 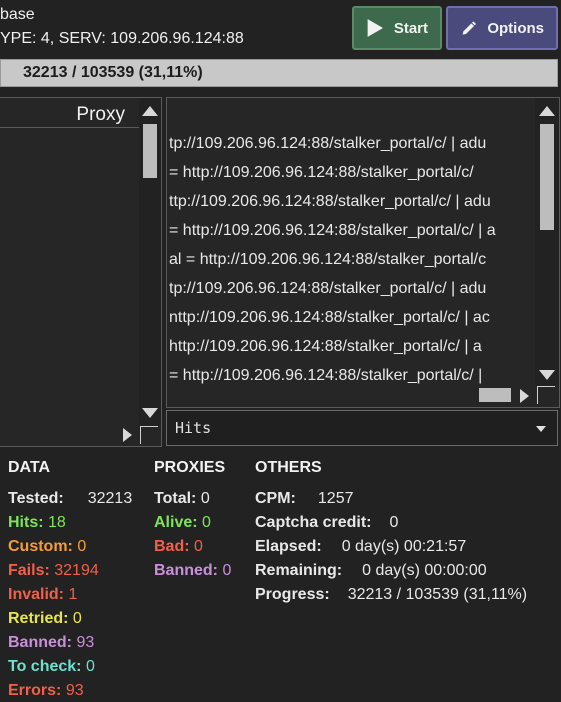 I want to click on stat-value: 0 day(s) 00:21:57, so click(x=404, y=546).